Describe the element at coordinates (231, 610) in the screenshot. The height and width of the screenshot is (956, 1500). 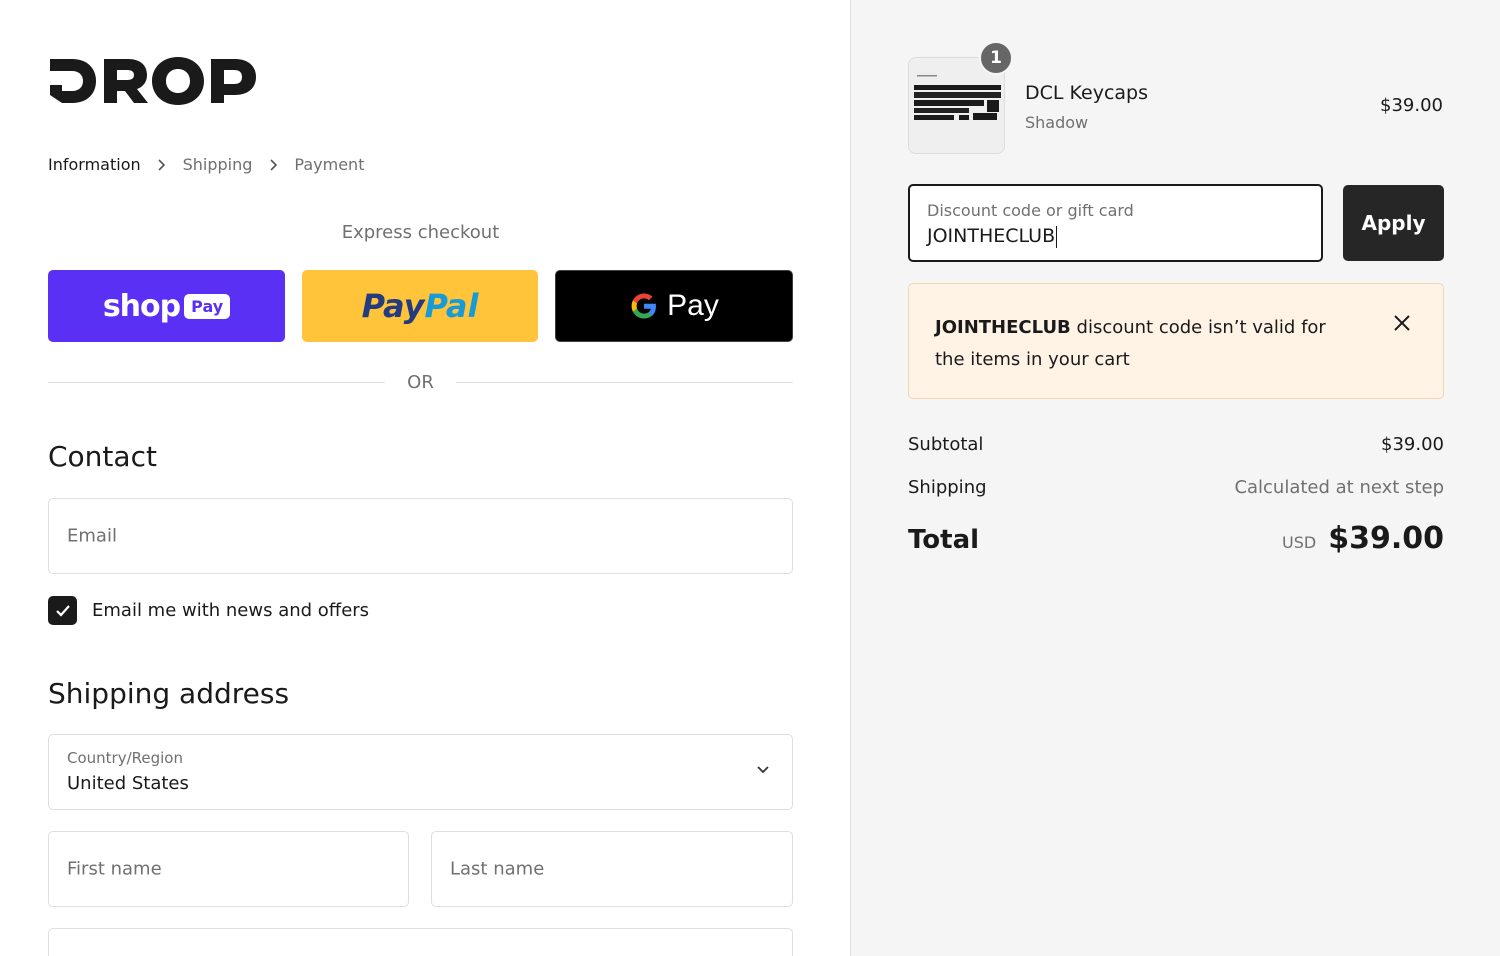
I see `newsletter-label: Email me with news and offers` at that location.